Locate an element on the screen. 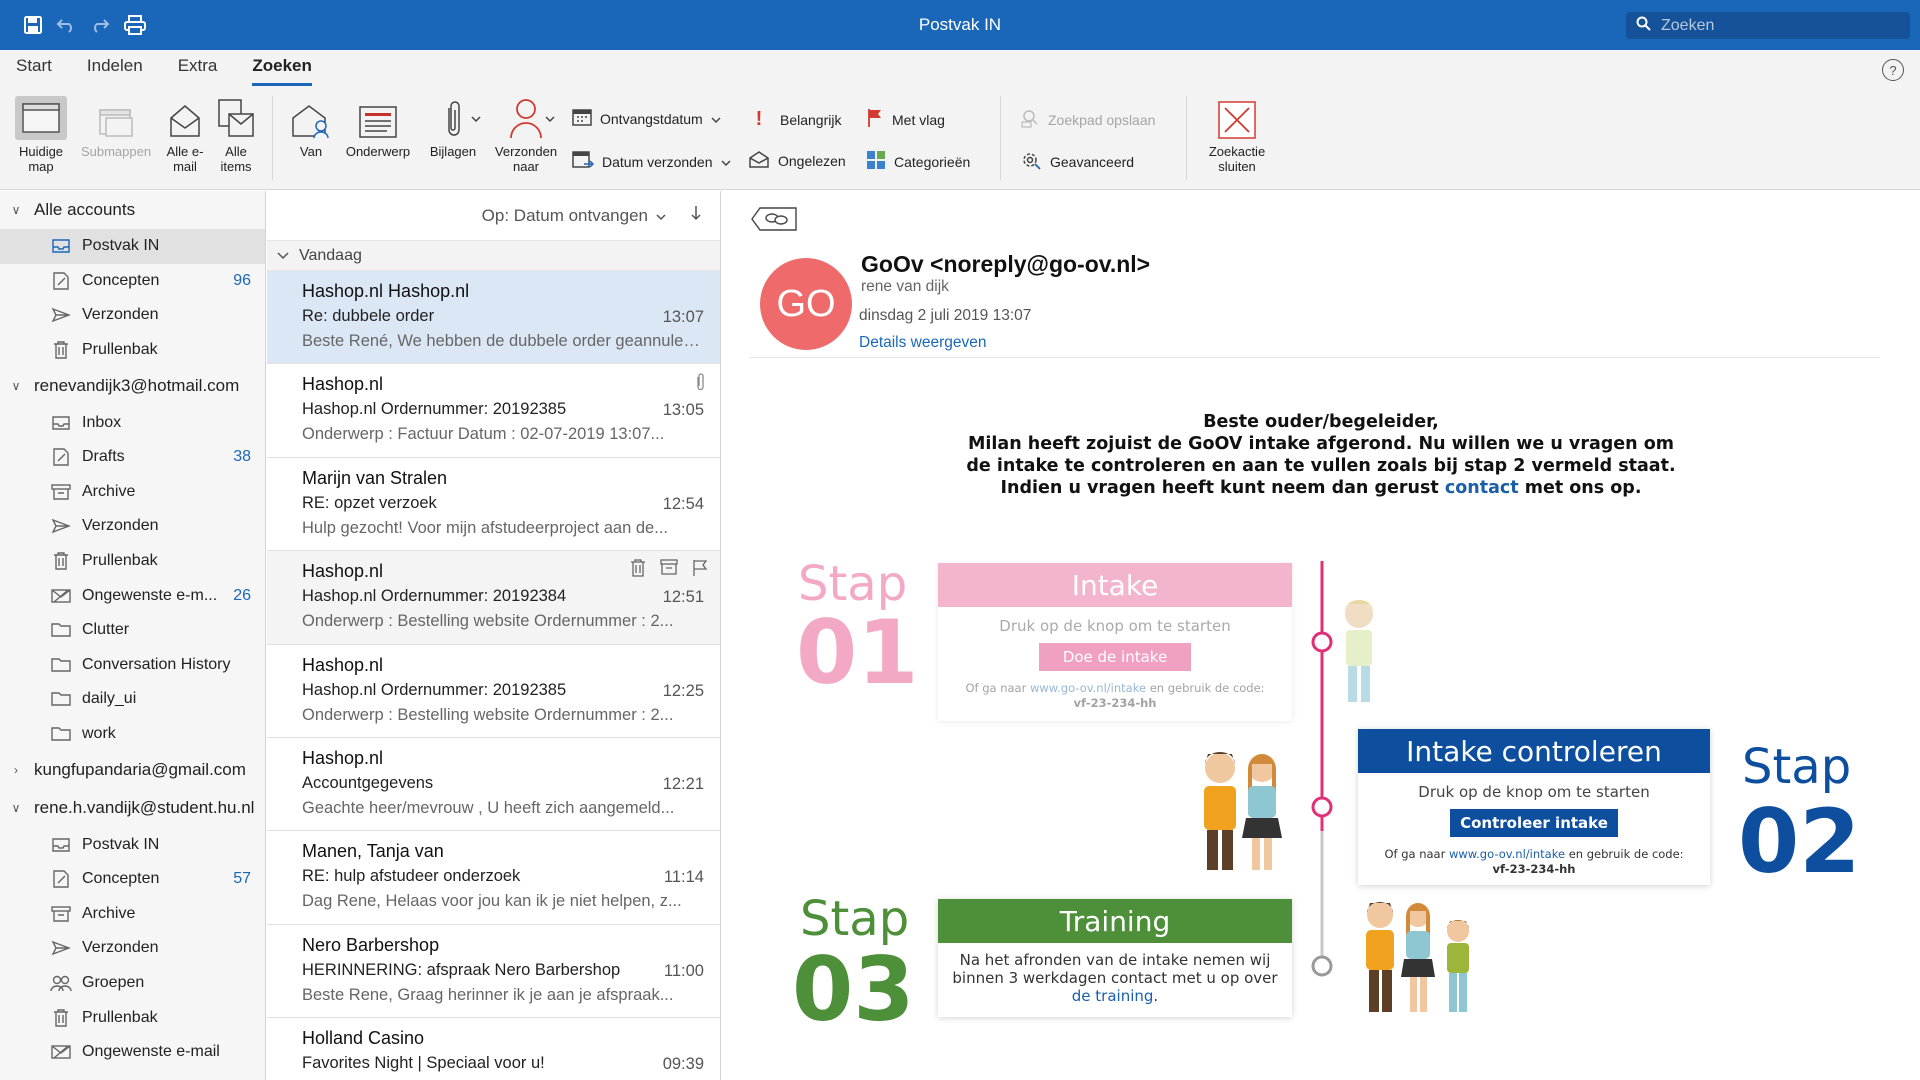 The image size is (1920, 1080). message-date: dinsdag 2 juli 2019 13:07 is located at coordinates (945, 315).